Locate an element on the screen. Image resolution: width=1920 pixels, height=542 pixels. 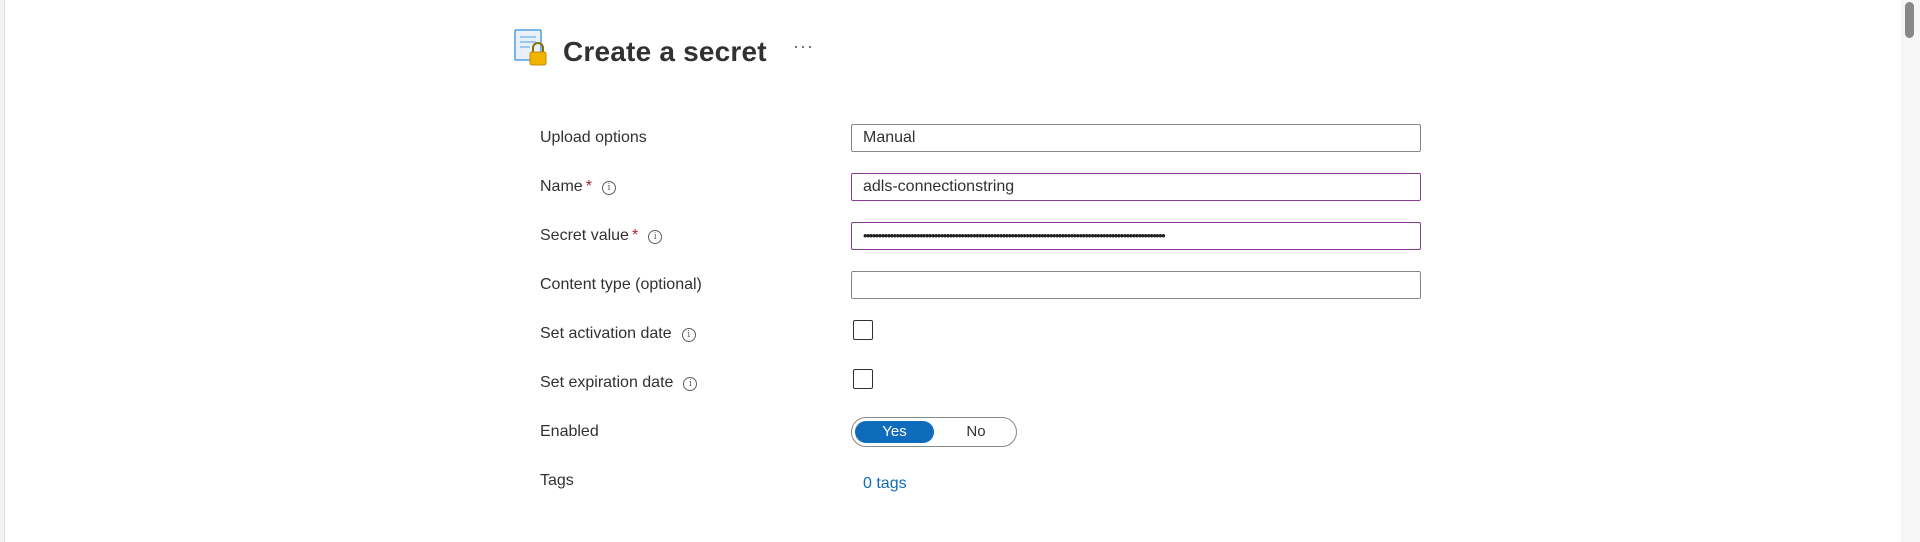
content-type-input is located at coordinates (1136, 285).